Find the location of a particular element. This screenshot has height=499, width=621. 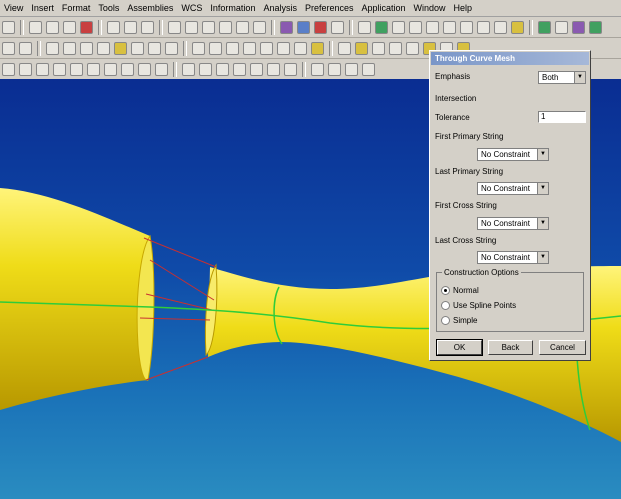

menu-preferences: Preferences is located at coordinates (329, 8).